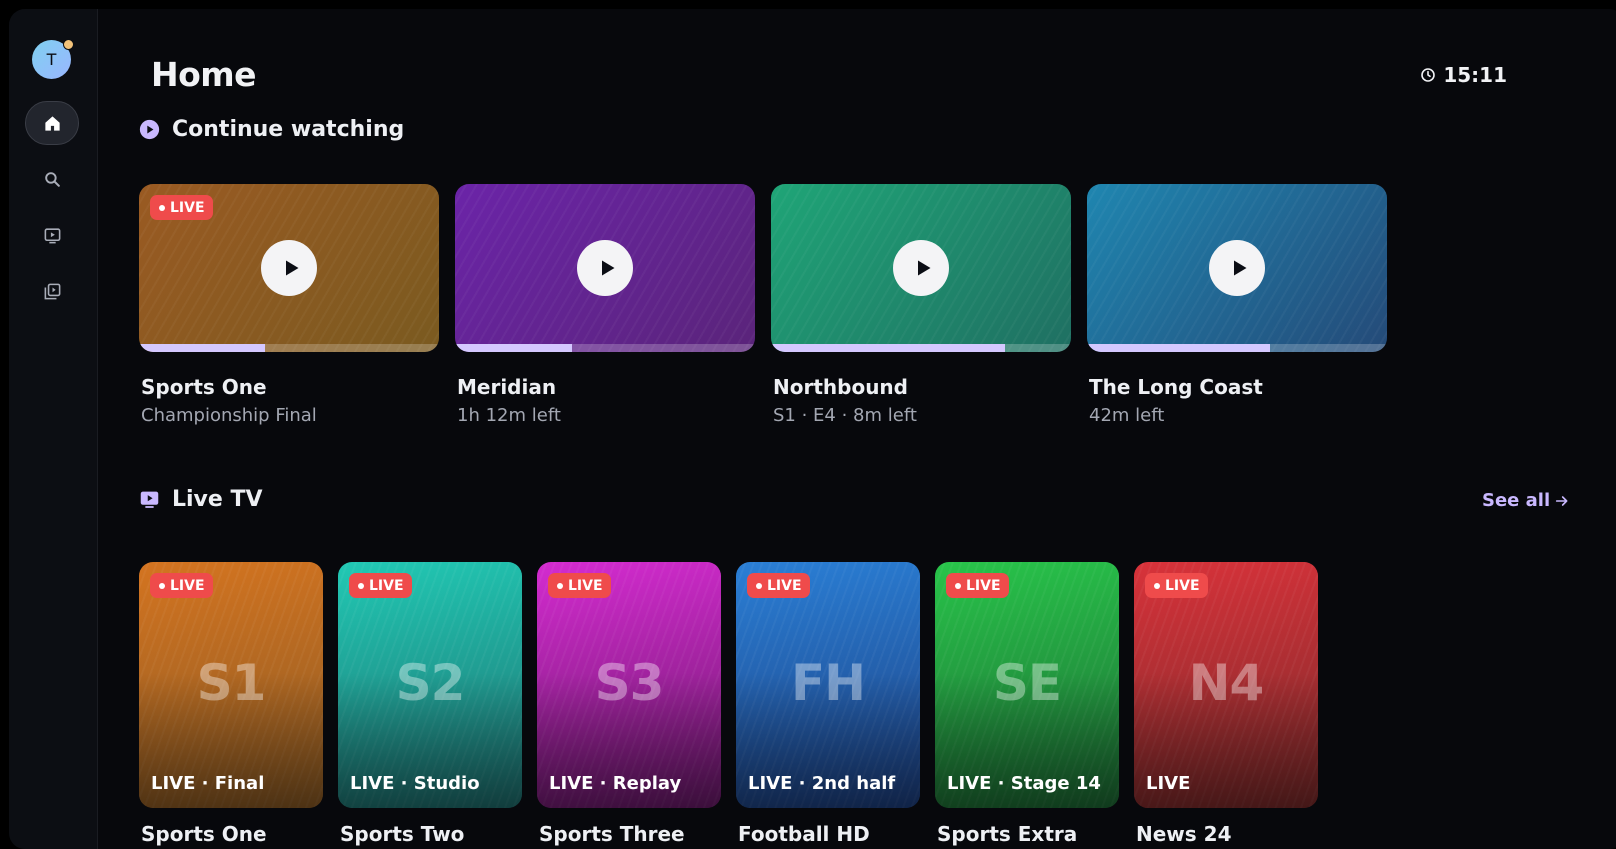 This screenshot has width=1616, height=849. I want to click on channel-monogram: FH, so click(828, 683).